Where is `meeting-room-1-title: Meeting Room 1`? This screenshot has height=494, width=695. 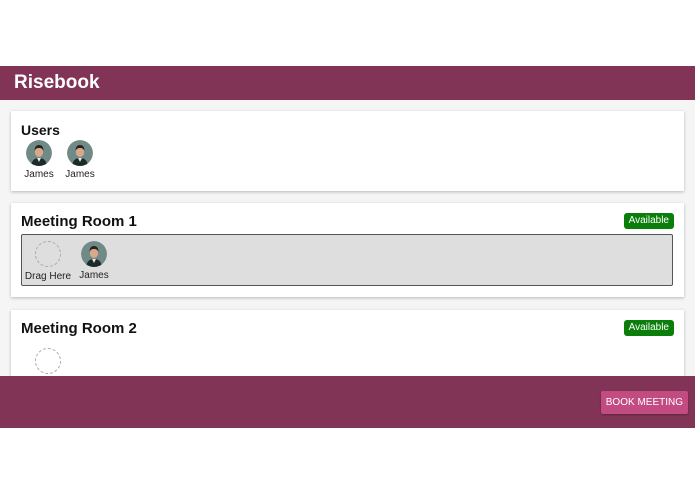 meeting-room-1-title: Meeting Room 1 is located at coordinates (79, 221).